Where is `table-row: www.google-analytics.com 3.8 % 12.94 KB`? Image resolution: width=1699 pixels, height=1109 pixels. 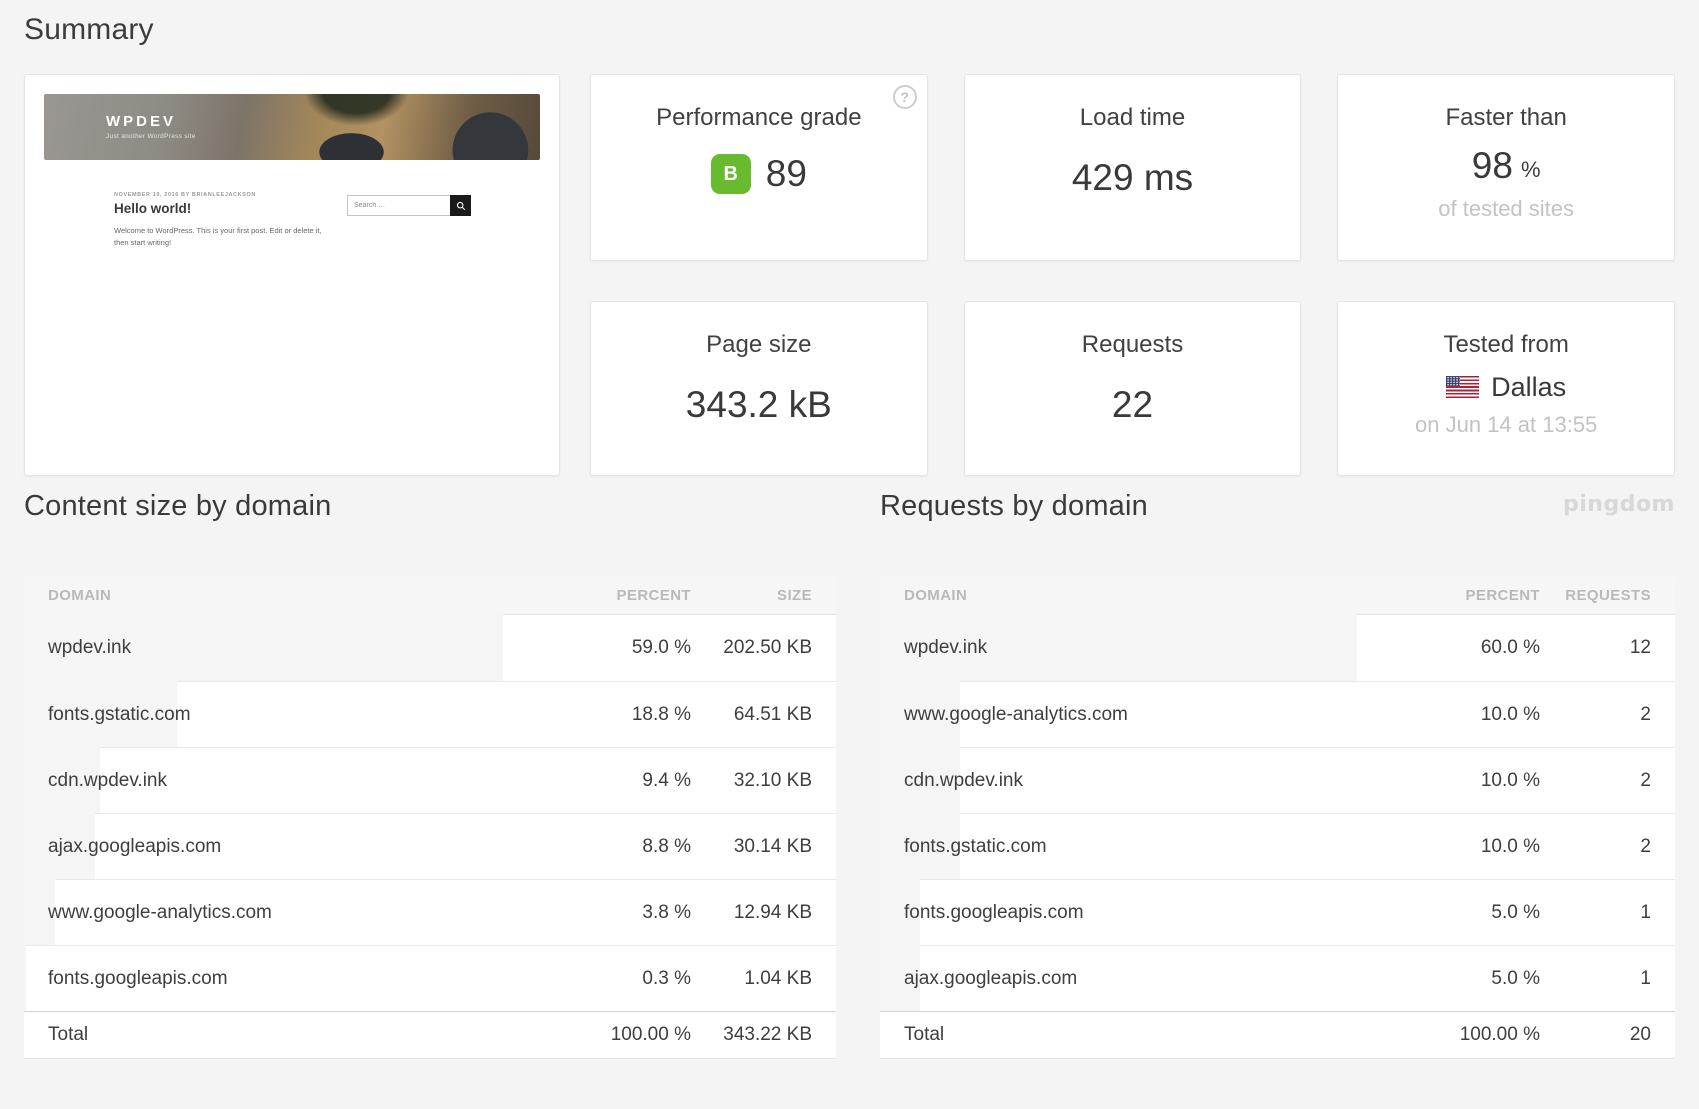
table-row: www.google-analytics.com 3.8 % 12.94 KB is located at coordinates (430, 912).